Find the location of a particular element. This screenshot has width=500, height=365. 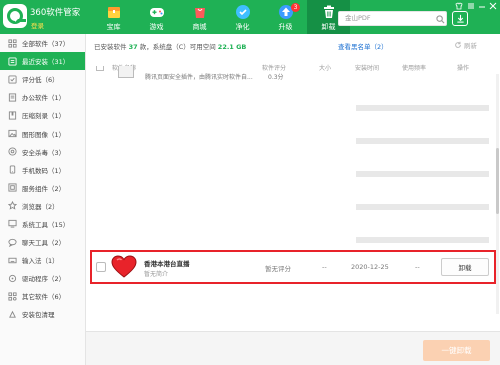

nav-purify: 净化 is located at coordinates (242, 17).